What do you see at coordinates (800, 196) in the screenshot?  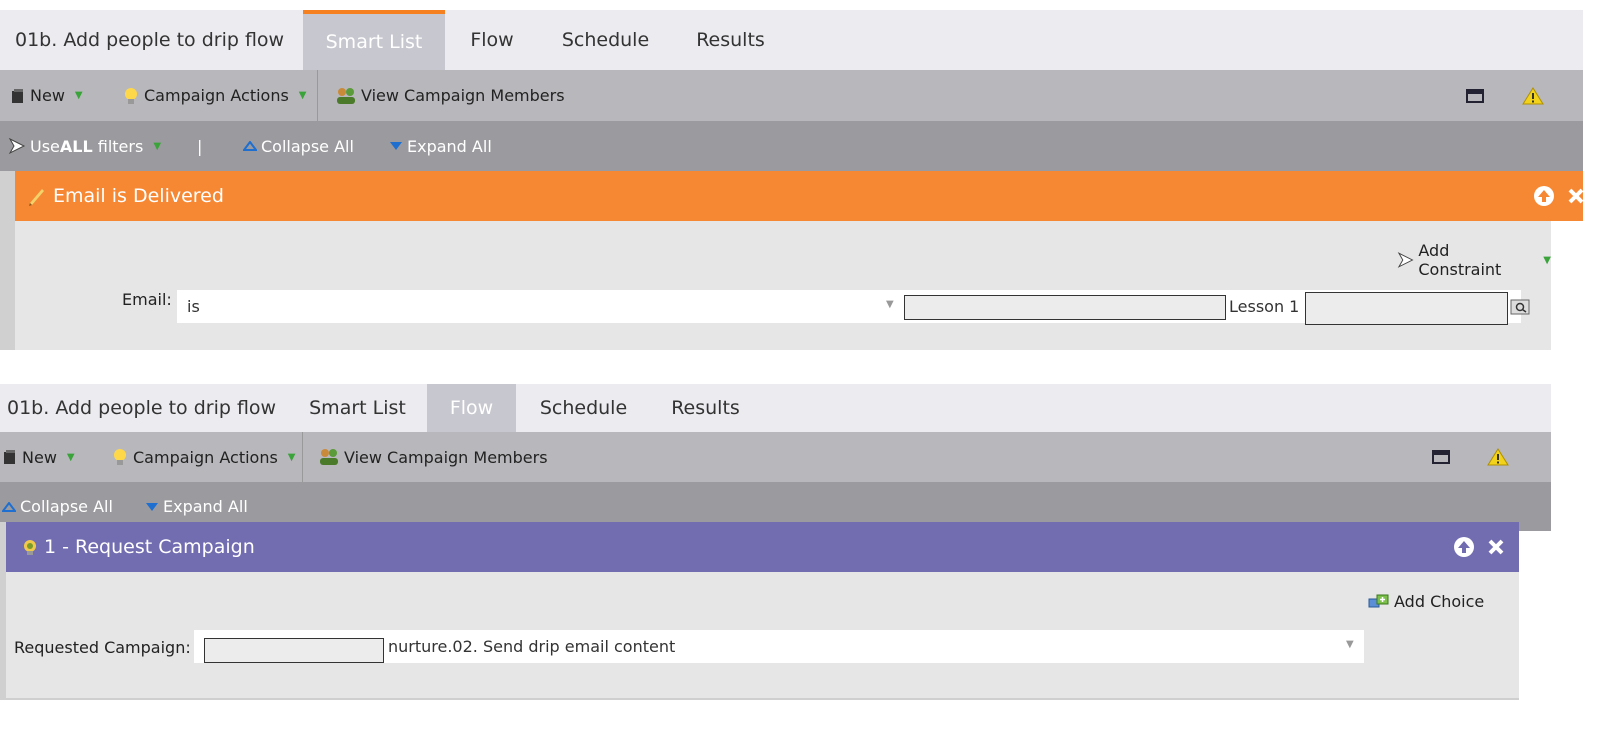 I see `filter-header: Email is Delivered` at bounding box center [800, 196].